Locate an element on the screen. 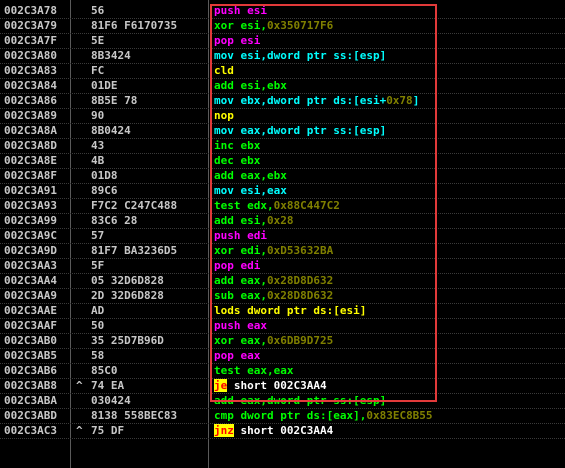 Image resolution: width=565 pixels, height=468 pixels. instruction-bytes: 8138 558BEC83 is located at coordinates (134, 415).